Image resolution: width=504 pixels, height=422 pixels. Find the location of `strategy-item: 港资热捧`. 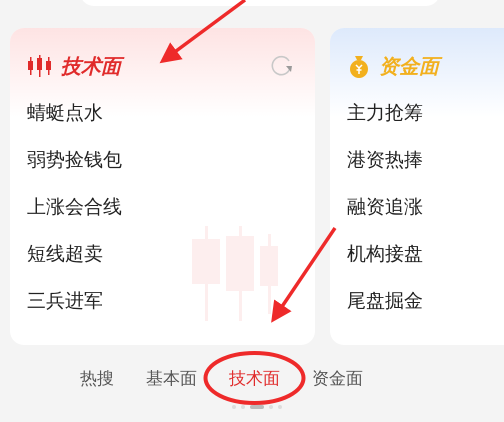

strategy-item: 港资热捧 is located at coordinates (425, 160).